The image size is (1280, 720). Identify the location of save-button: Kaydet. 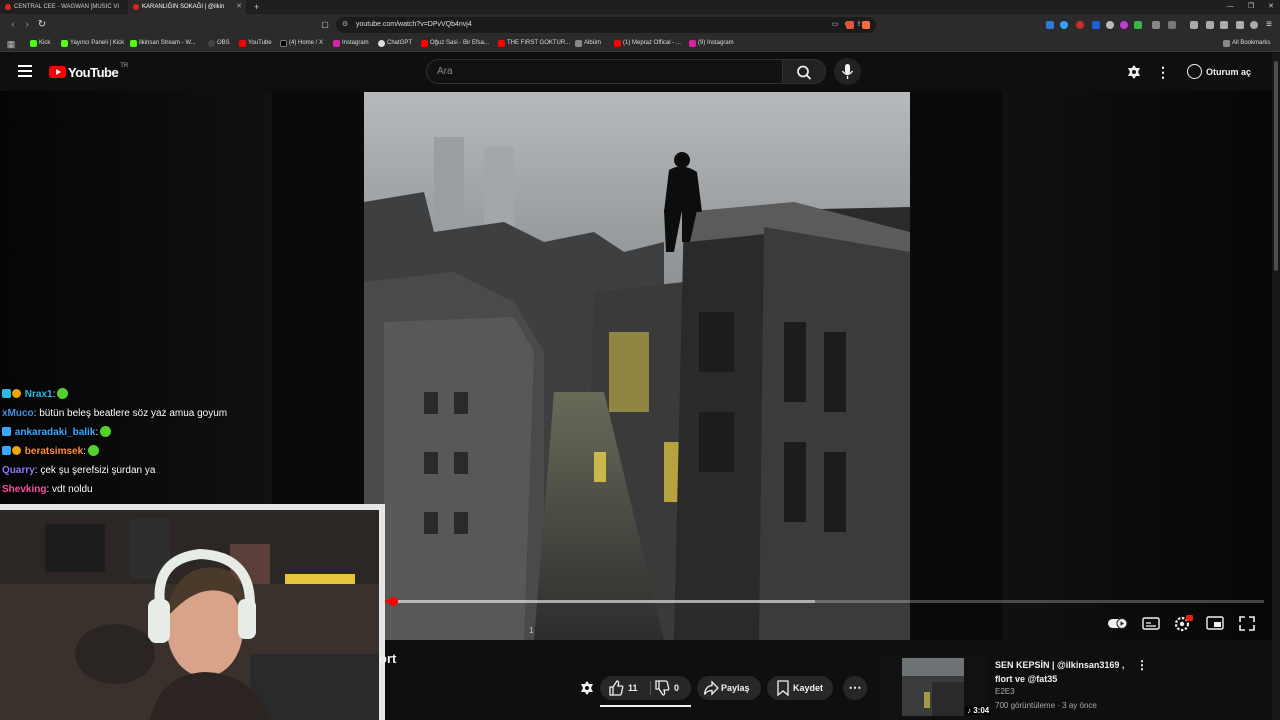
(800, 688).